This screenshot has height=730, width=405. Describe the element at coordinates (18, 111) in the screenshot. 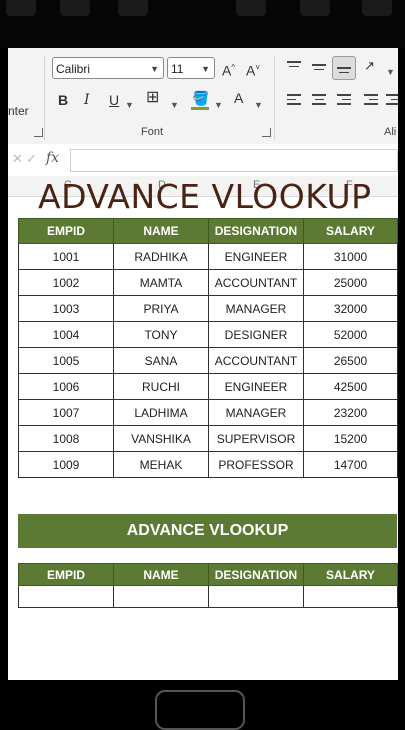

I see `merge-center-partial-label: nter` at that location.